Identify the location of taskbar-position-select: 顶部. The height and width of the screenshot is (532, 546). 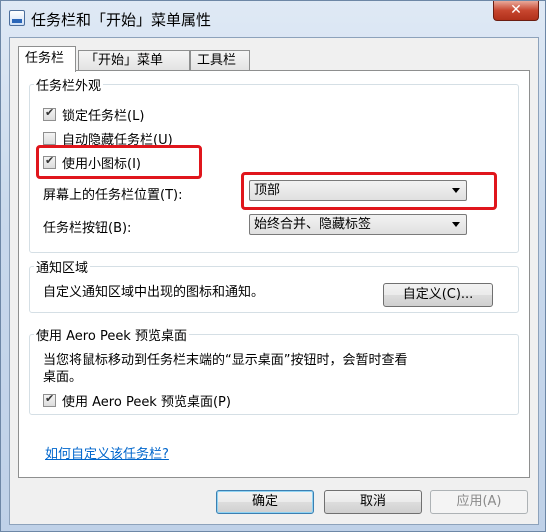
(358, 190).